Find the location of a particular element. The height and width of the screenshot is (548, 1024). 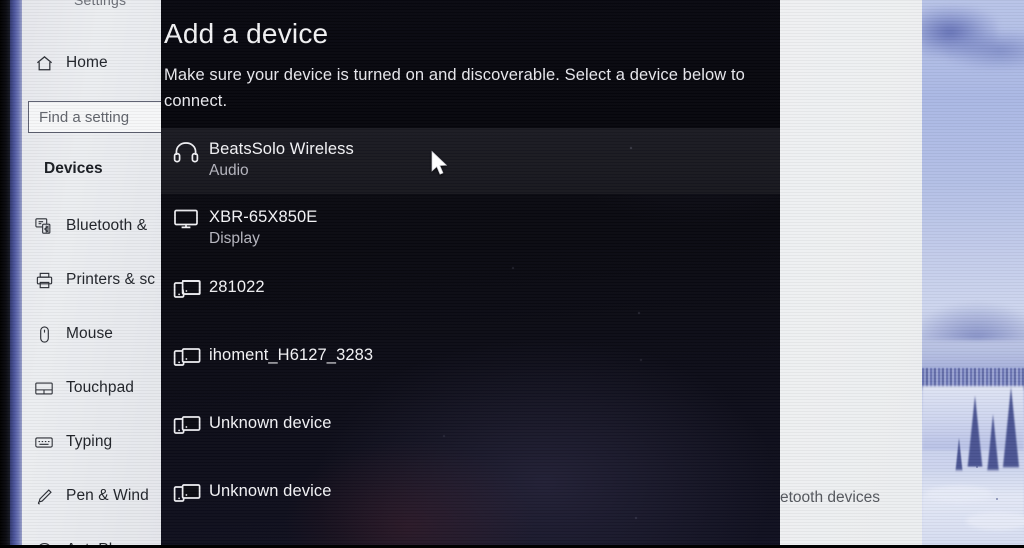

desktop-wallpaper is located at coordinates (973, 274).